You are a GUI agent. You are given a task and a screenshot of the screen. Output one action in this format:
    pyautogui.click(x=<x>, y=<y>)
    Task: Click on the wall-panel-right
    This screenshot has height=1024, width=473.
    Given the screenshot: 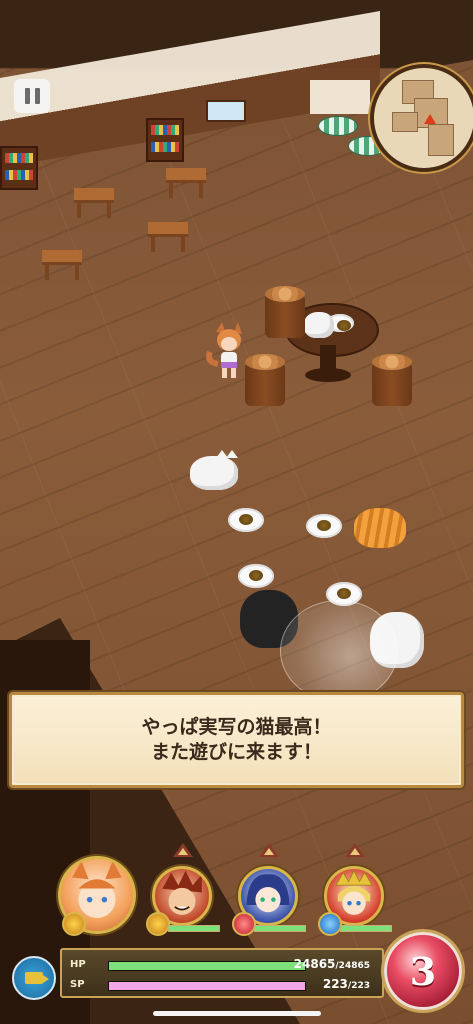 What is the action you would take?
    pyautogui.click(x=340, y=97)
    